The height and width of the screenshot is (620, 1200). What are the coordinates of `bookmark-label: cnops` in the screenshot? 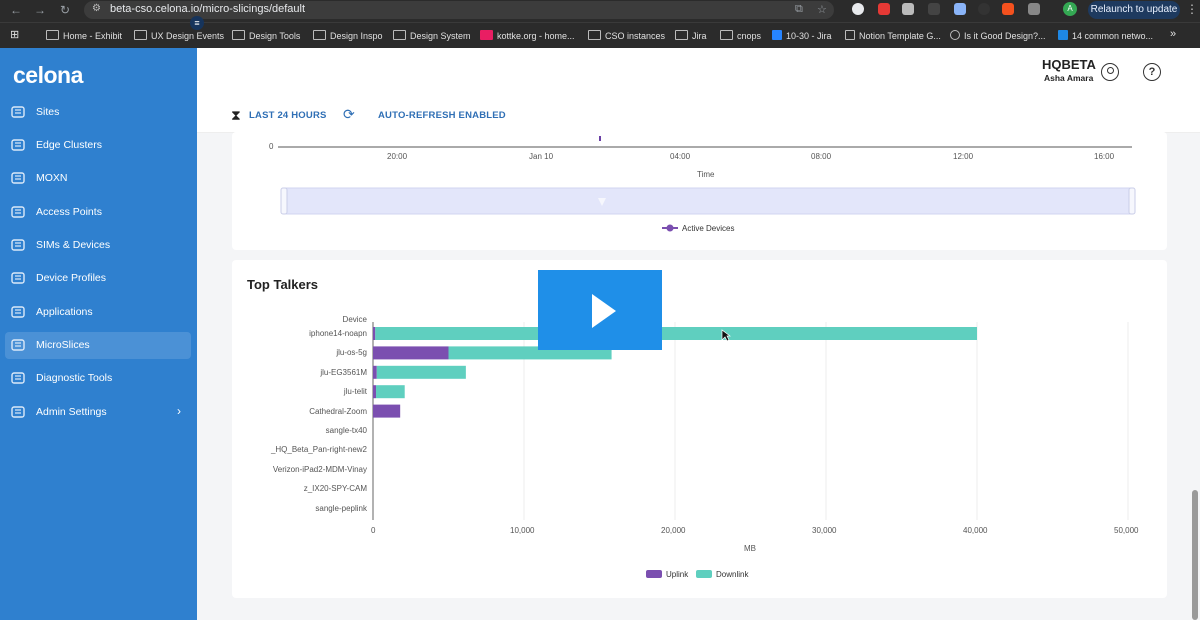 It's located at (749, 36).